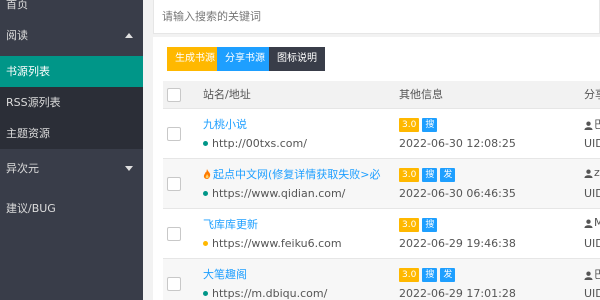 The image size is (600, 300). Describe the element at coordinates (270, 293) in the screenshot. I see `source-url-text: https://m.dbiqu.com/` at that location.